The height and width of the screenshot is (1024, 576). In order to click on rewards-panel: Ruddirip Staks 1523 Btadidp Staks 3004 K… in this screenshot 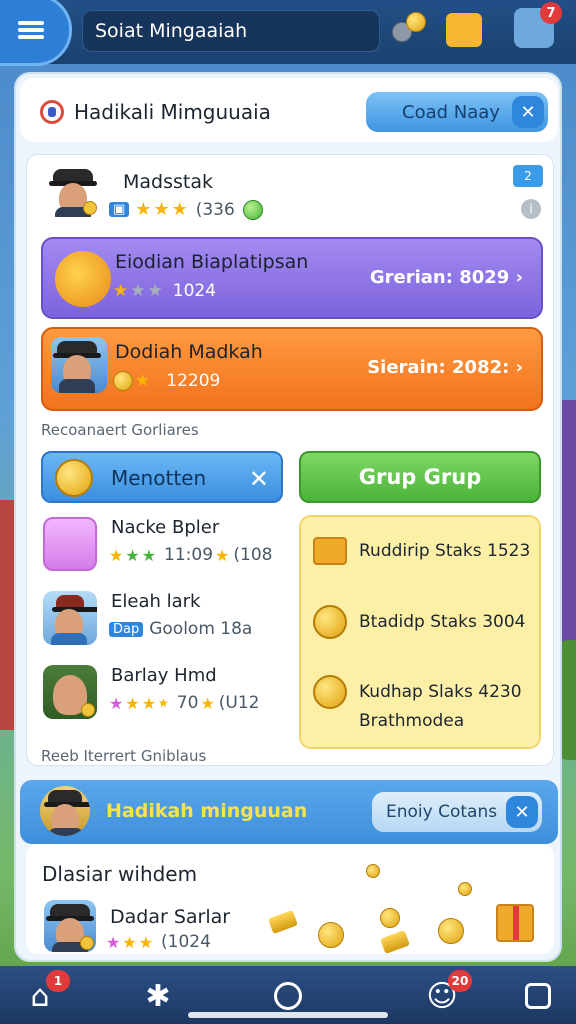, I will do `click(420, 632)`.